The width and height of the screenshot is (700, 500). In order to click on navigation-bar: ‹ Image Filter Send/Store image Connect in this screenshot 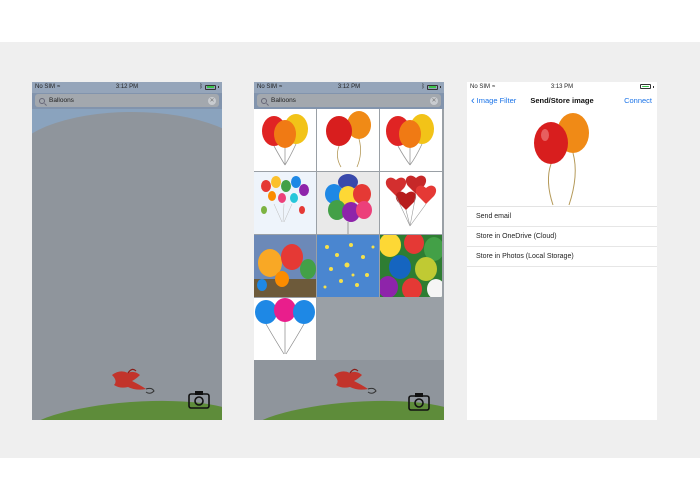, I will do `click(562, 100)`.